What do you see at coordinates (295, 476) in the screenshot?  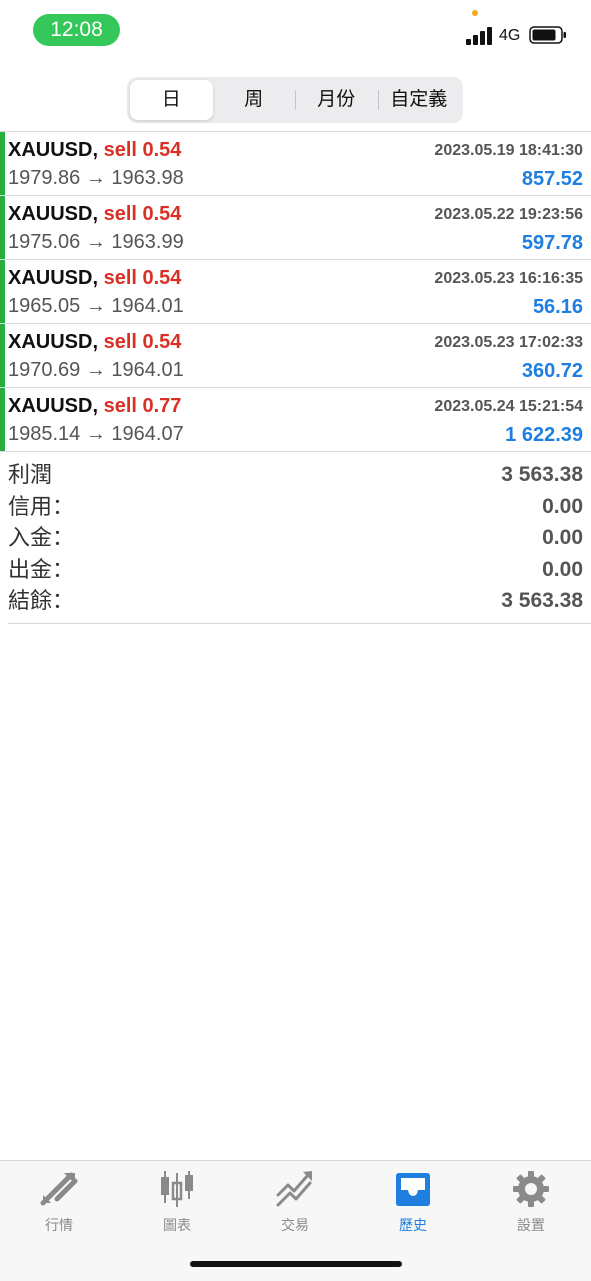 I see `summary-row-profit: 利潤 3 563.38` at bounding box center [295, 476].